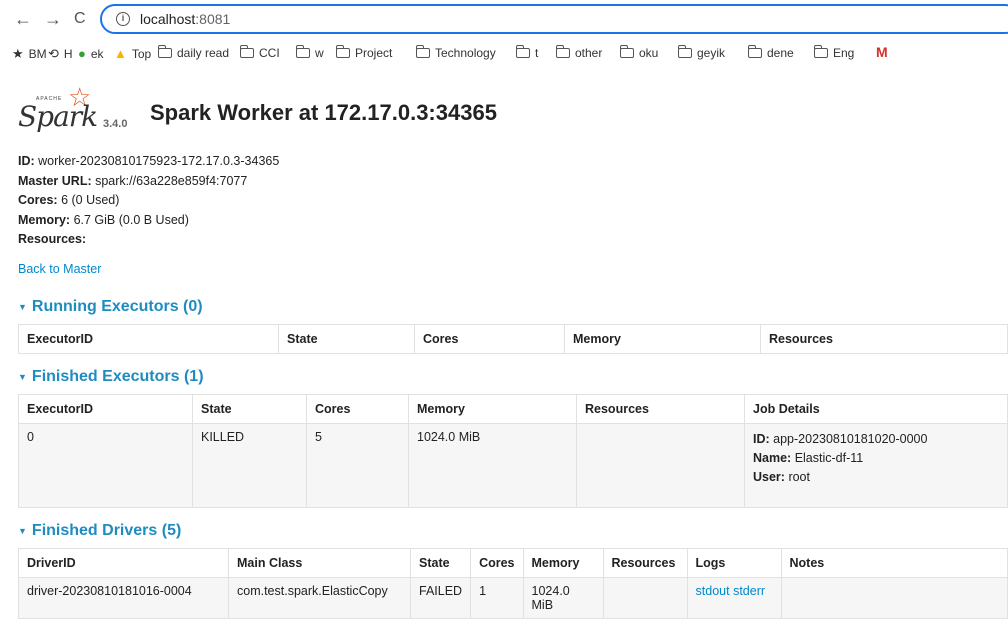  What do you see at coordinates (103, 219) in the screenshot?
I see `memory-info: Memory: 6.7 GiB (0.0 B Used)` at bounding box center [103, 219].